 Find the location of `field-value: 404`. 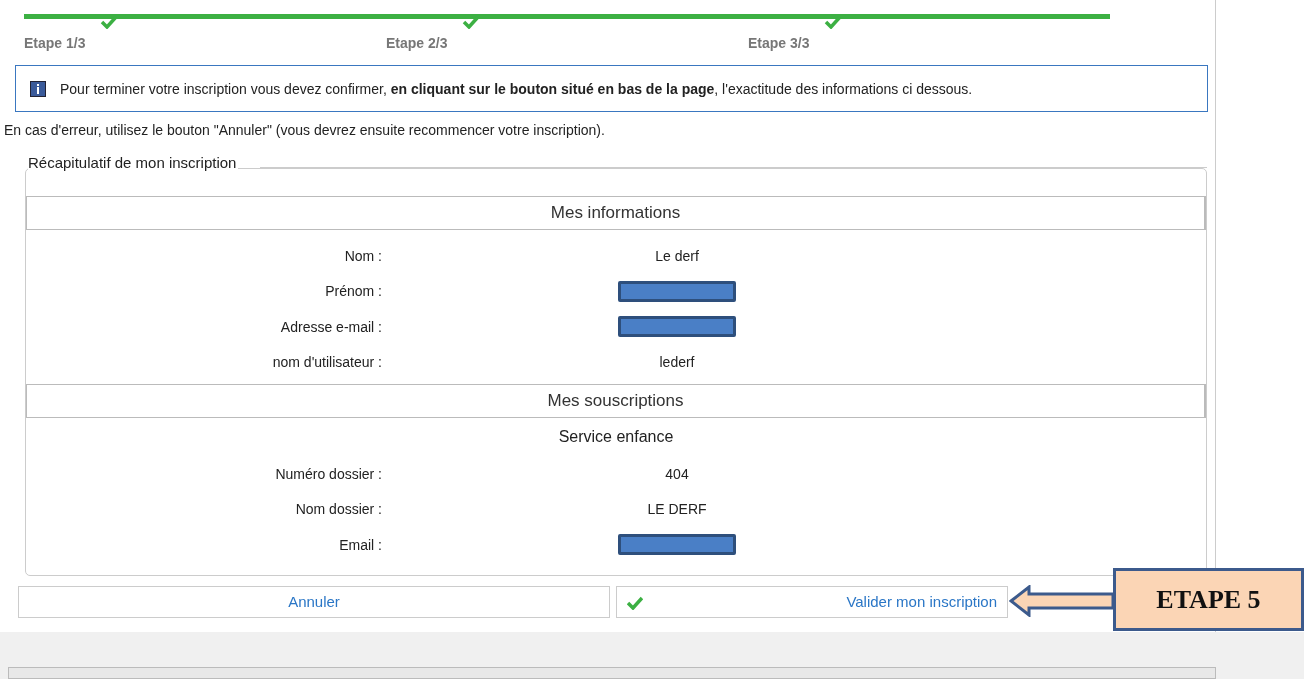

field-value: 404 is located at coordinates (677, 473).